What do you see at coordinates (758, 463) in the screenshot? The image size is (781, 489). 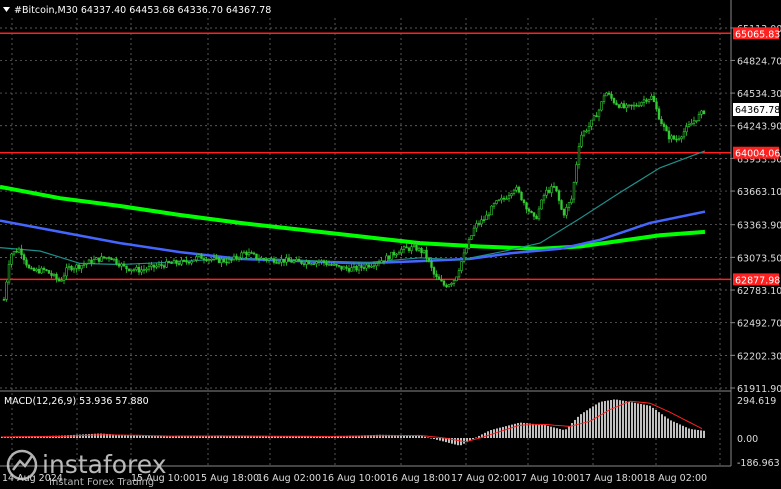 I see `macd-tick-label: -186.963` at bounding box center [758, 463].